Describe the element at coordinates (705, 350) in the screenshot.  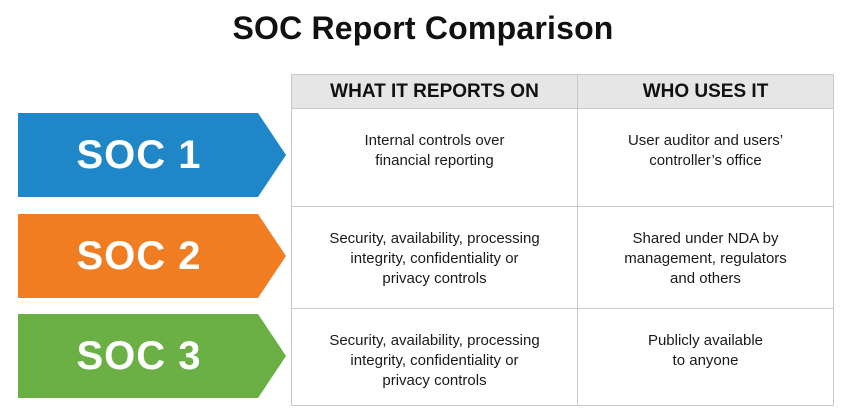
I see `soc3-who-uses-cell: Publicly available to anyone` at that location.